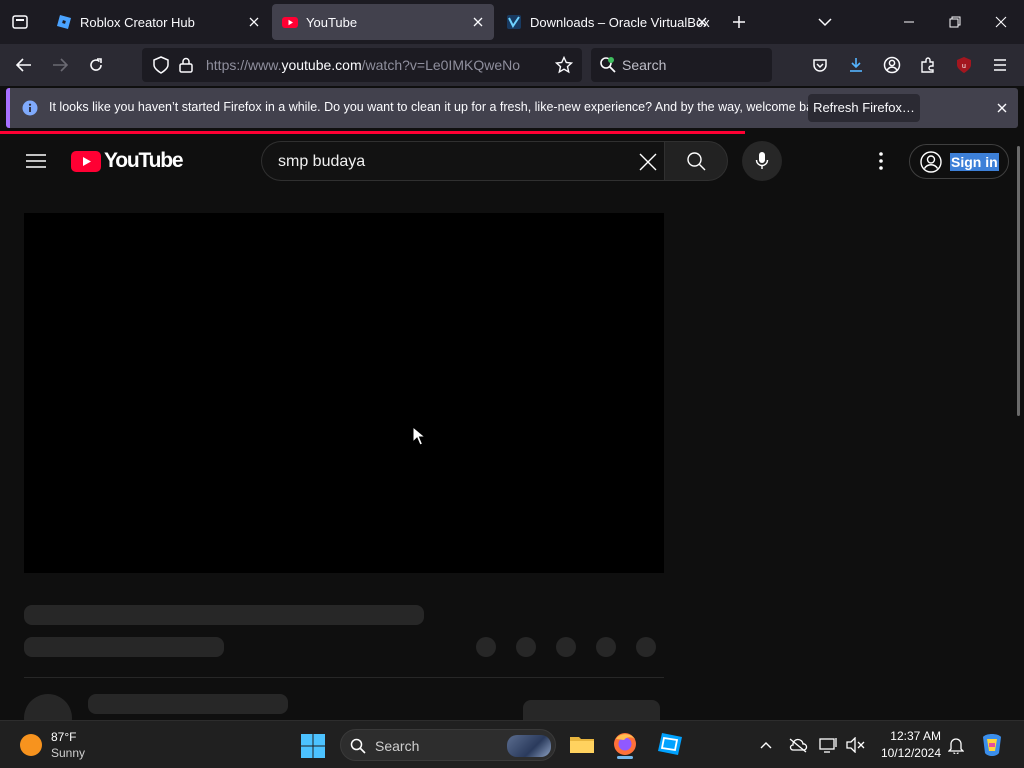 The width and height of the screenshot is (1024, 768). I want to click on virtualbox-icon, so click(514, 22).